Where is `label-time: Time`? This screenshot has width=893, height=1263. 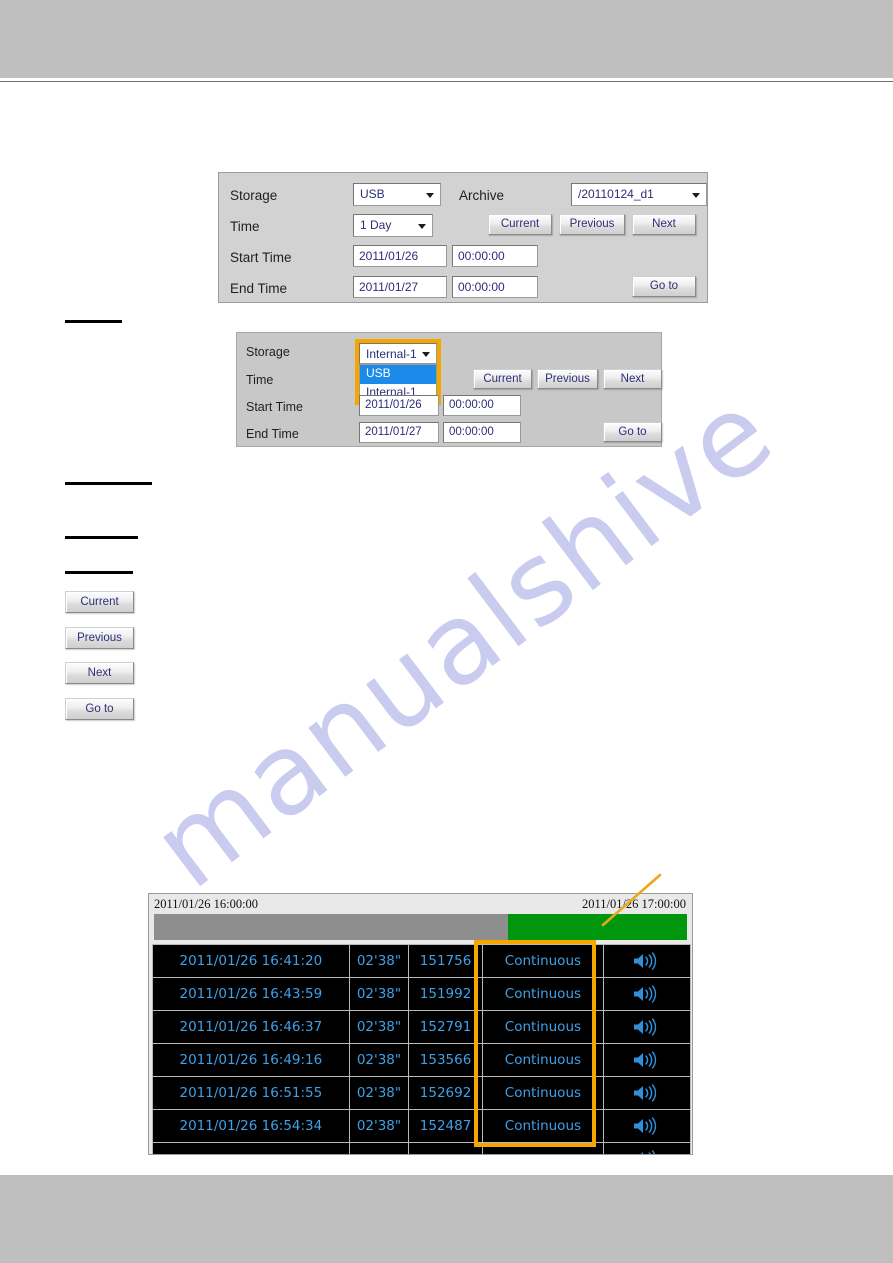 label-time: Time is located at coordinates (245, 226).